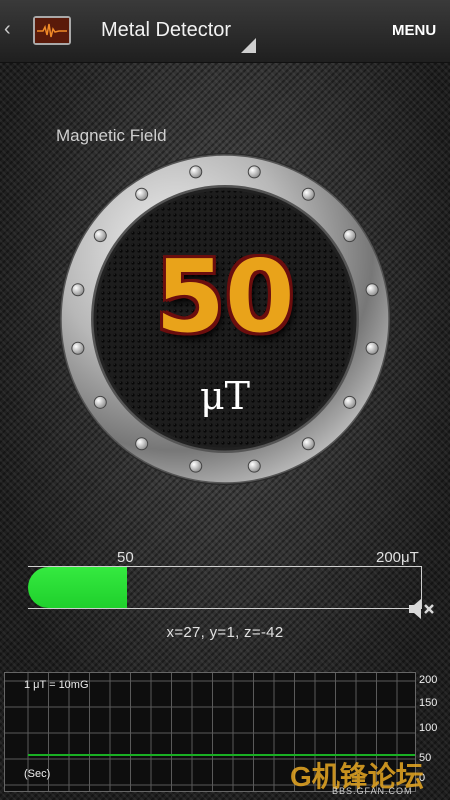 The image size is (450, 800). What do you see at coordinates (52, 30) in the screenshot?
I see `app-logo-icon` at bounding box center [52, 30].